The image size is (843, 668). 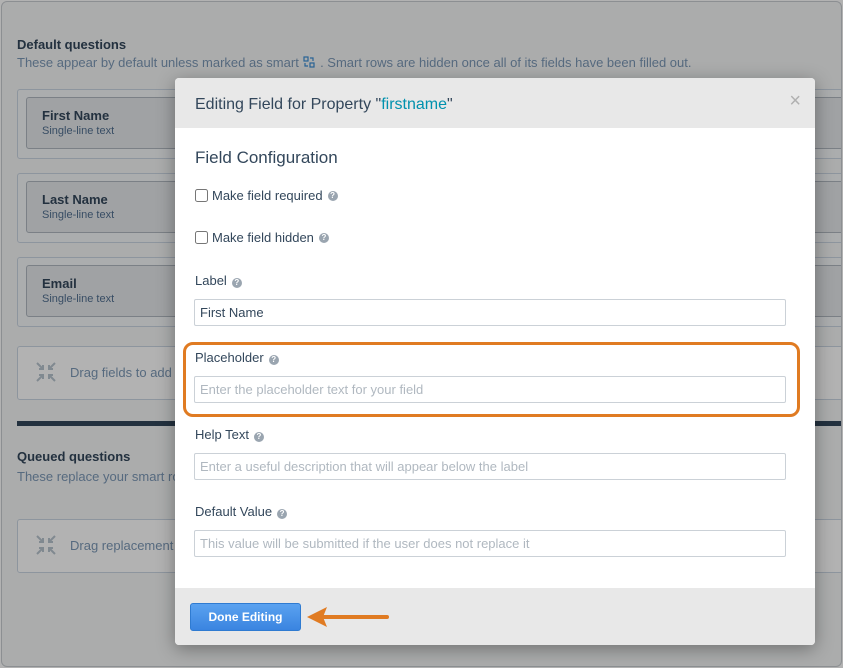 What do you see at coordinates (495, 103) in the screenshot?
I see `modal-header: Editing Field for Property "firstname" ×` at bounding box center [495, 103].